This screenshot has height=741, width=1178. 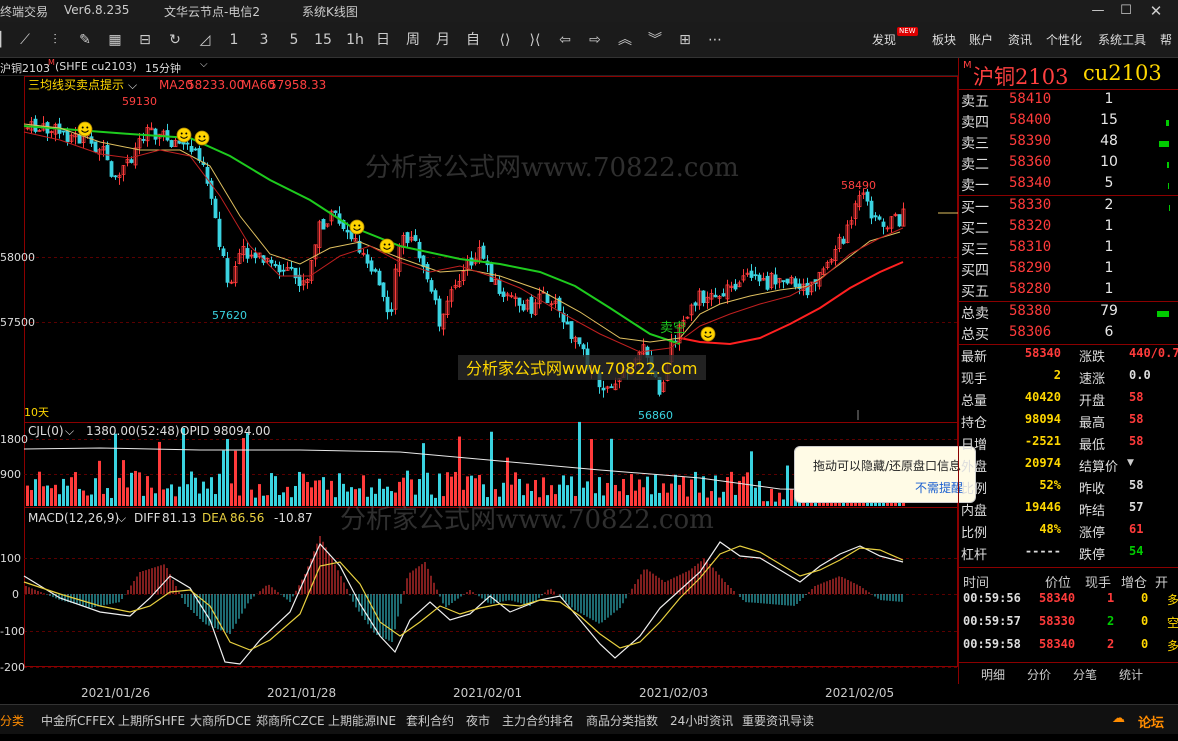 What do you see at coordinates (76, 84) in the screenshot?
I see `strategy-indicator: 三均线买卖点提示` at bounding box center [76, 84].